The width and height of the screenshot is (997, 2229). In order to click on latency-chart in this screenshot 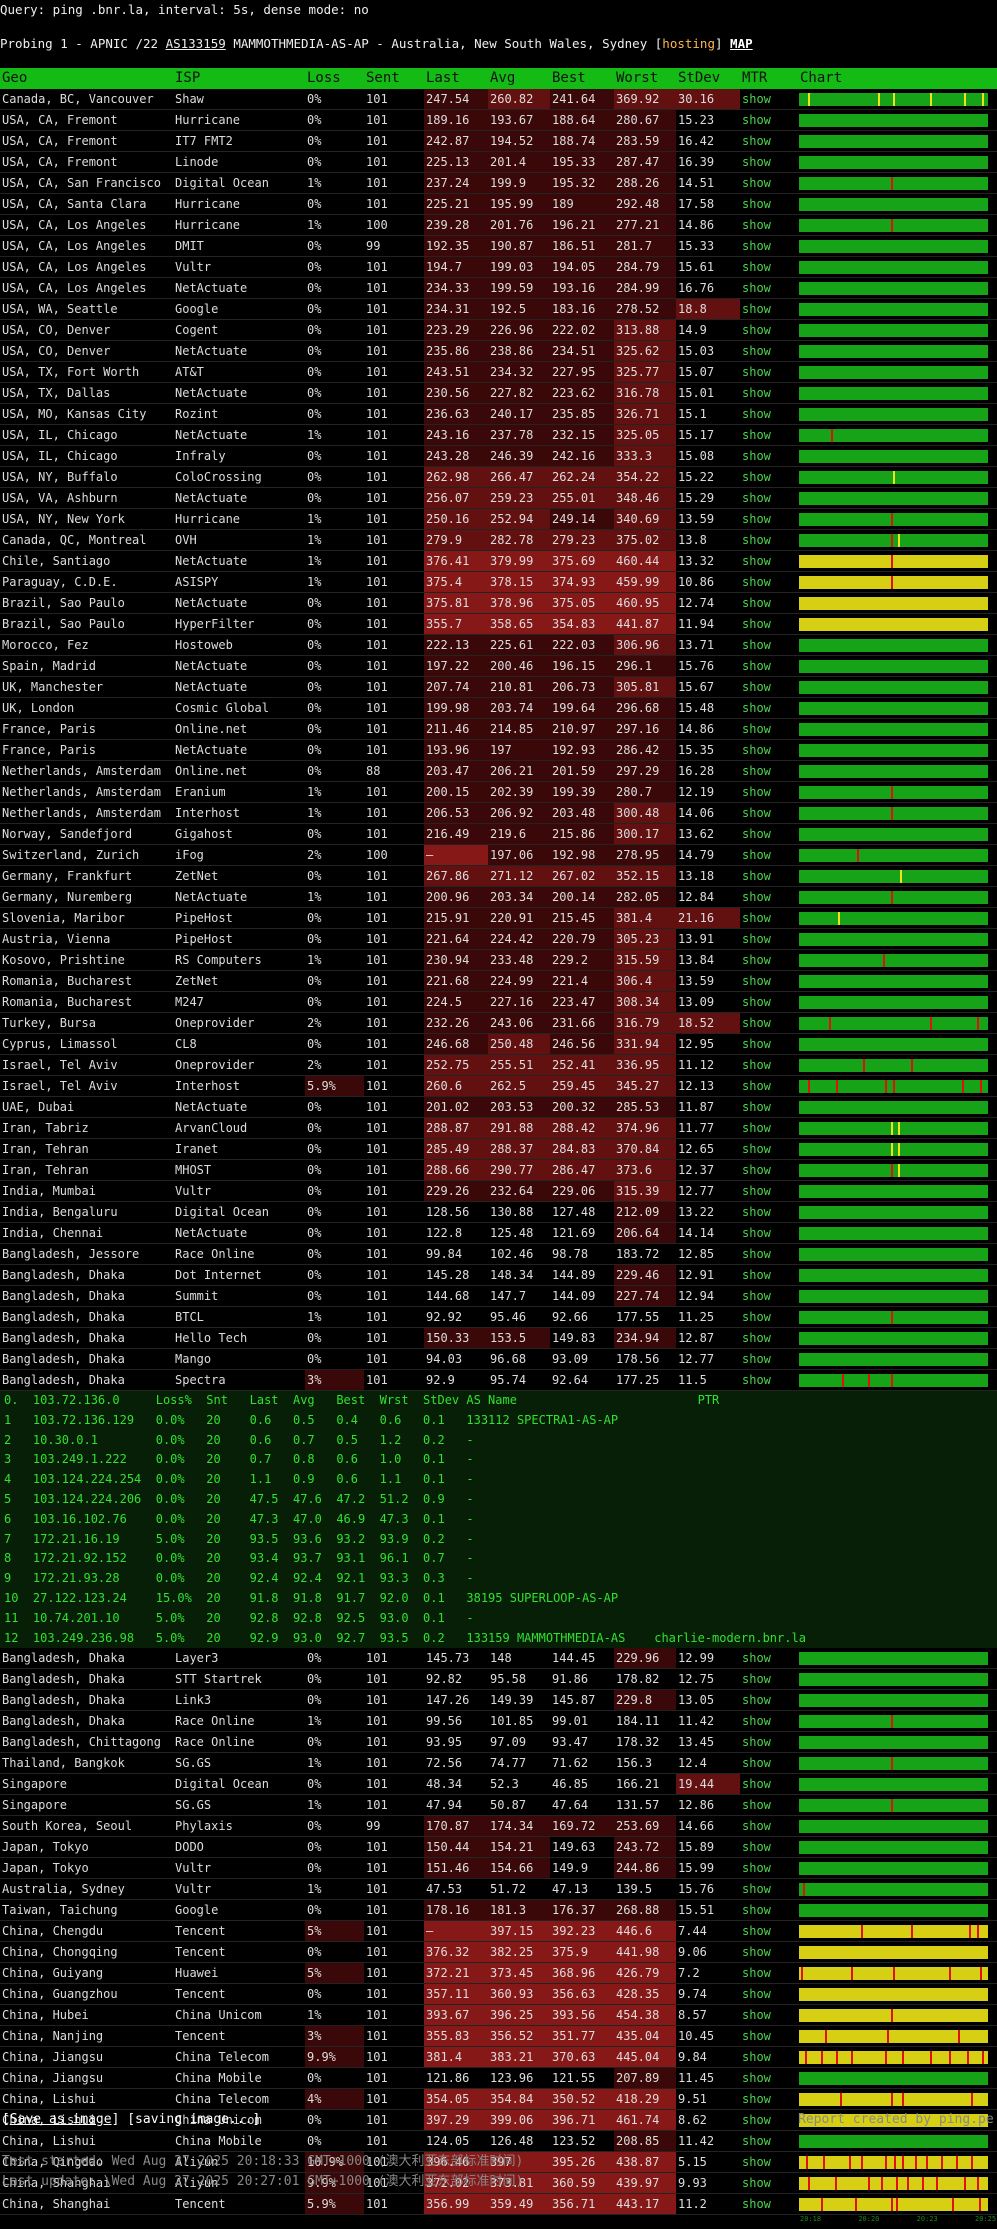, I will do `click(893, 771)`.